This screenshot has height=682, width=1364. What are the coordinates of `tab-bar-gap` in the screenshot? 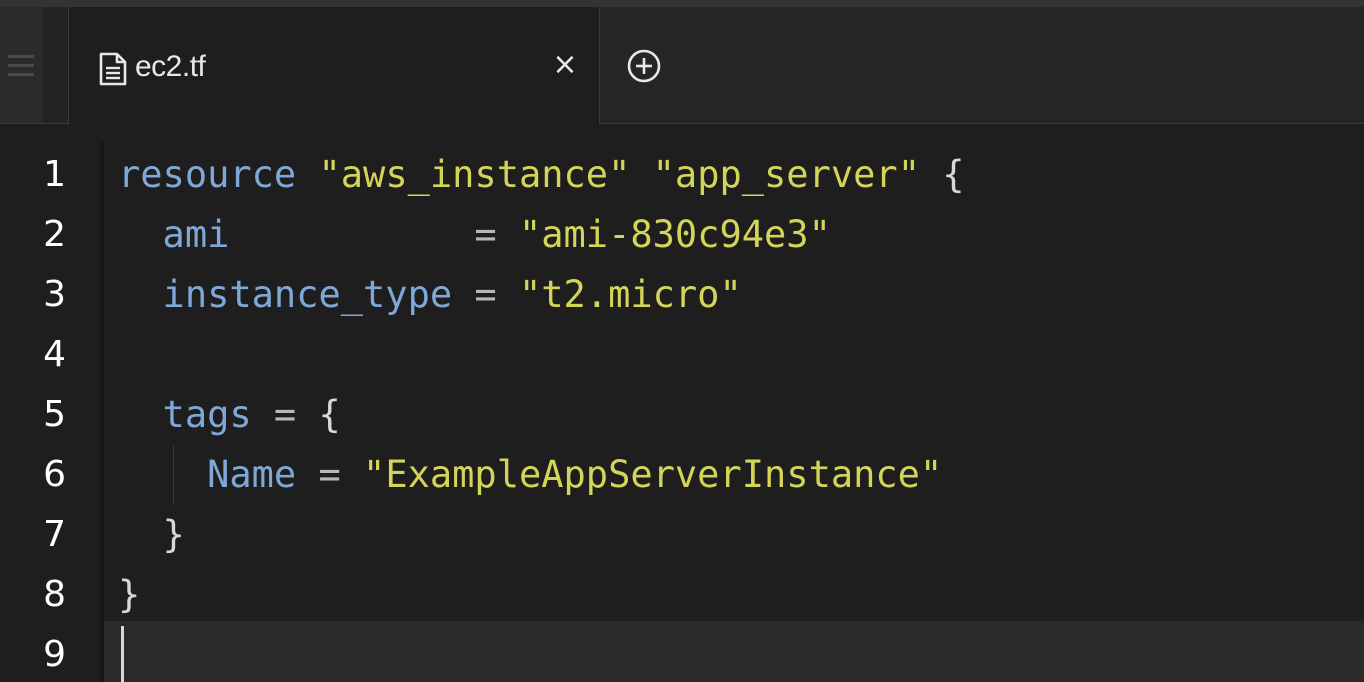 It's located at (55, 65).